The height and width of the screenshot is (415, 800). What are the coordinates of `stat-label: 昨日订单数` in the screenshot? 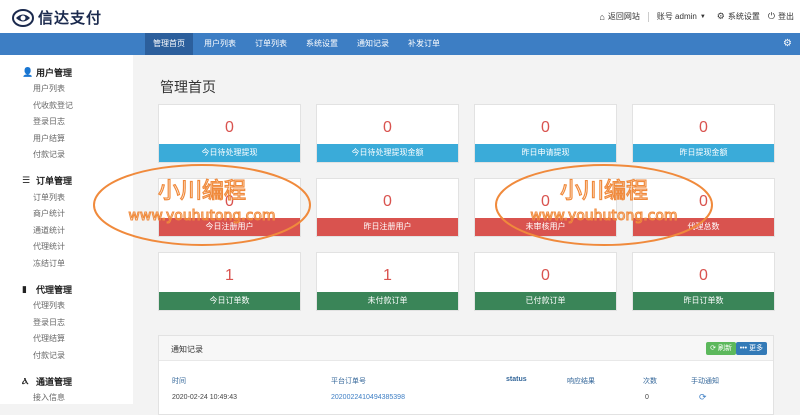 It's located at (703, 301).